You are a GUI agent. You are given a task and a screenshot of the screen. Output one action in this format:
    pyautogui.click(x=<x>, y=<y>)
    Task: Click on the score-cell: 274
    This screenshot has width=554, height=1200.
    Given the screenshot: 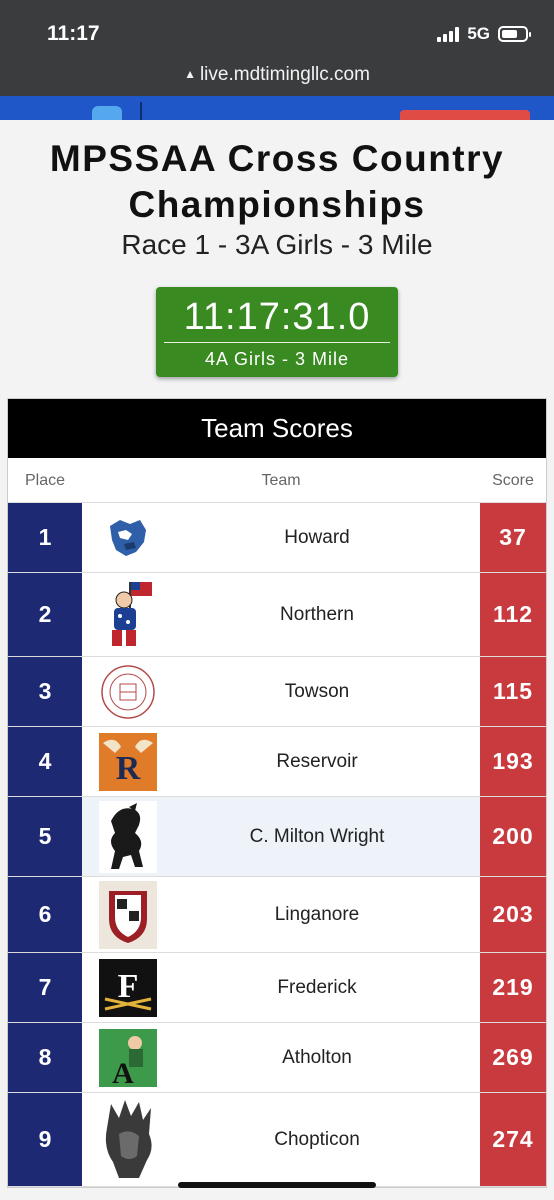 What is the action you would take?
    pyautogui.click(x=513, y=1139)
    